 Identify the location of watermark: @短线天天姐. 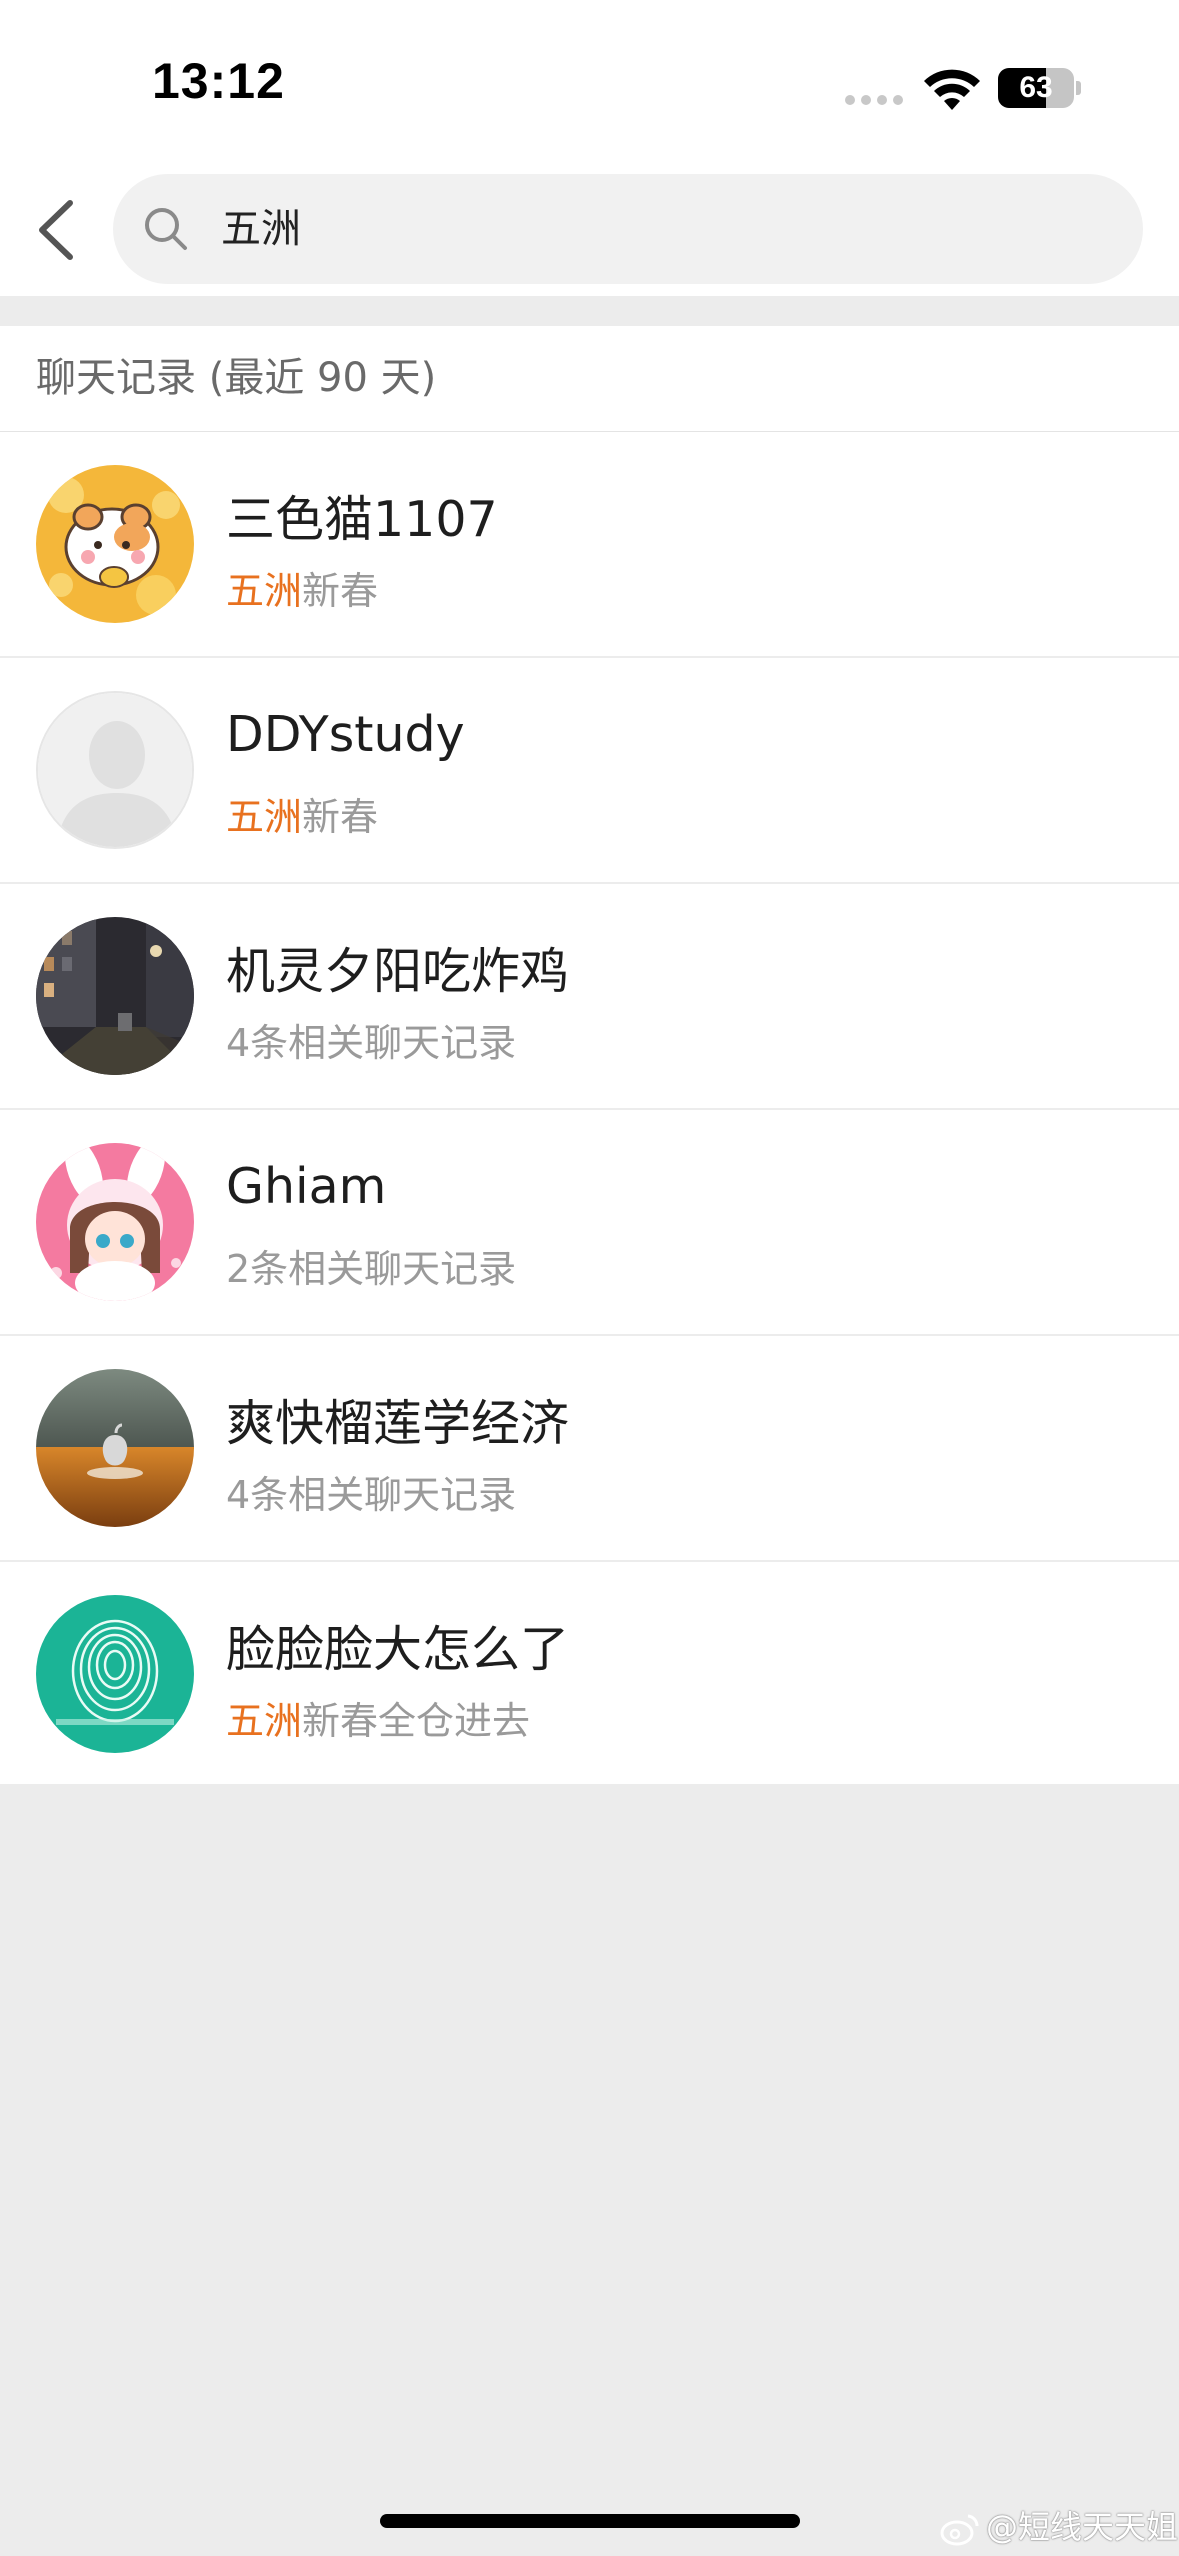
(1059, 2525).